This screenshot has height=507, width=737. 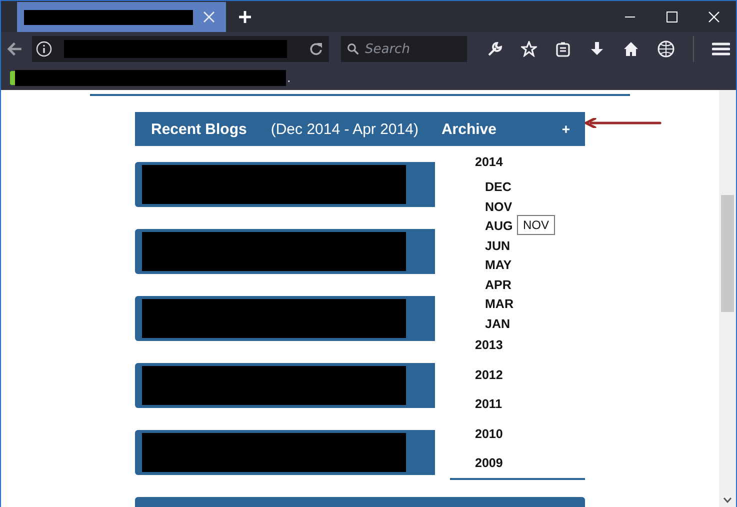 What do you see at coordinates (413, 49) in the screenshot?
I see `search-input: Search` at bounding box center [413, 49].